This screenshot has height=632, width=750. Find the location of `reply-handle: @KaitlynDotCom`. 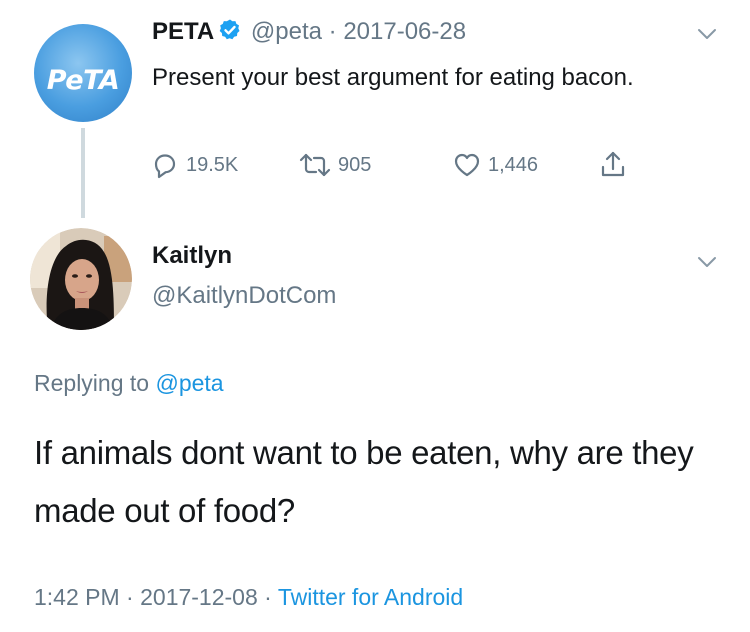

reply-handle: @KaitlynDotCom is located at coordinates (244, 296).